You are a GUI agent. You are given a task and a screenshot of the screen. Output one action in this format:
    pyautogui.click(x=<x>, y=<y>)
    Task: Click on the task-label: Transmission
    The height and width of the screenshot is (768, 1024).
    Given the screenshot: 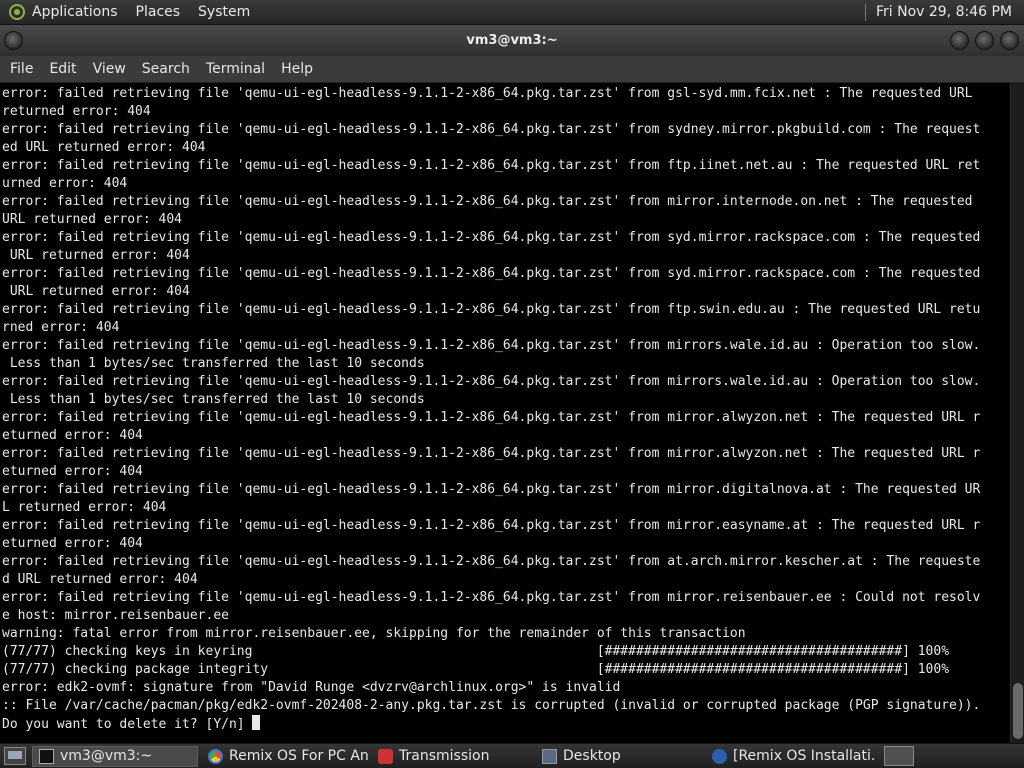 What is the action you would take?
    pyautogui.click(x=444, y=756)
    